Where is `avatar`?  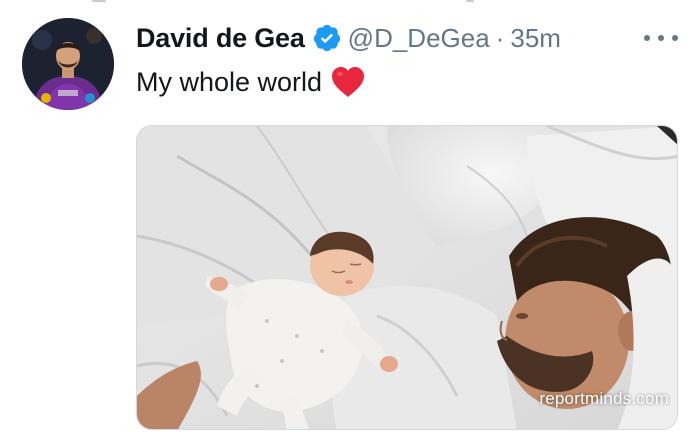 avatar is located at coordinates (68, 64).